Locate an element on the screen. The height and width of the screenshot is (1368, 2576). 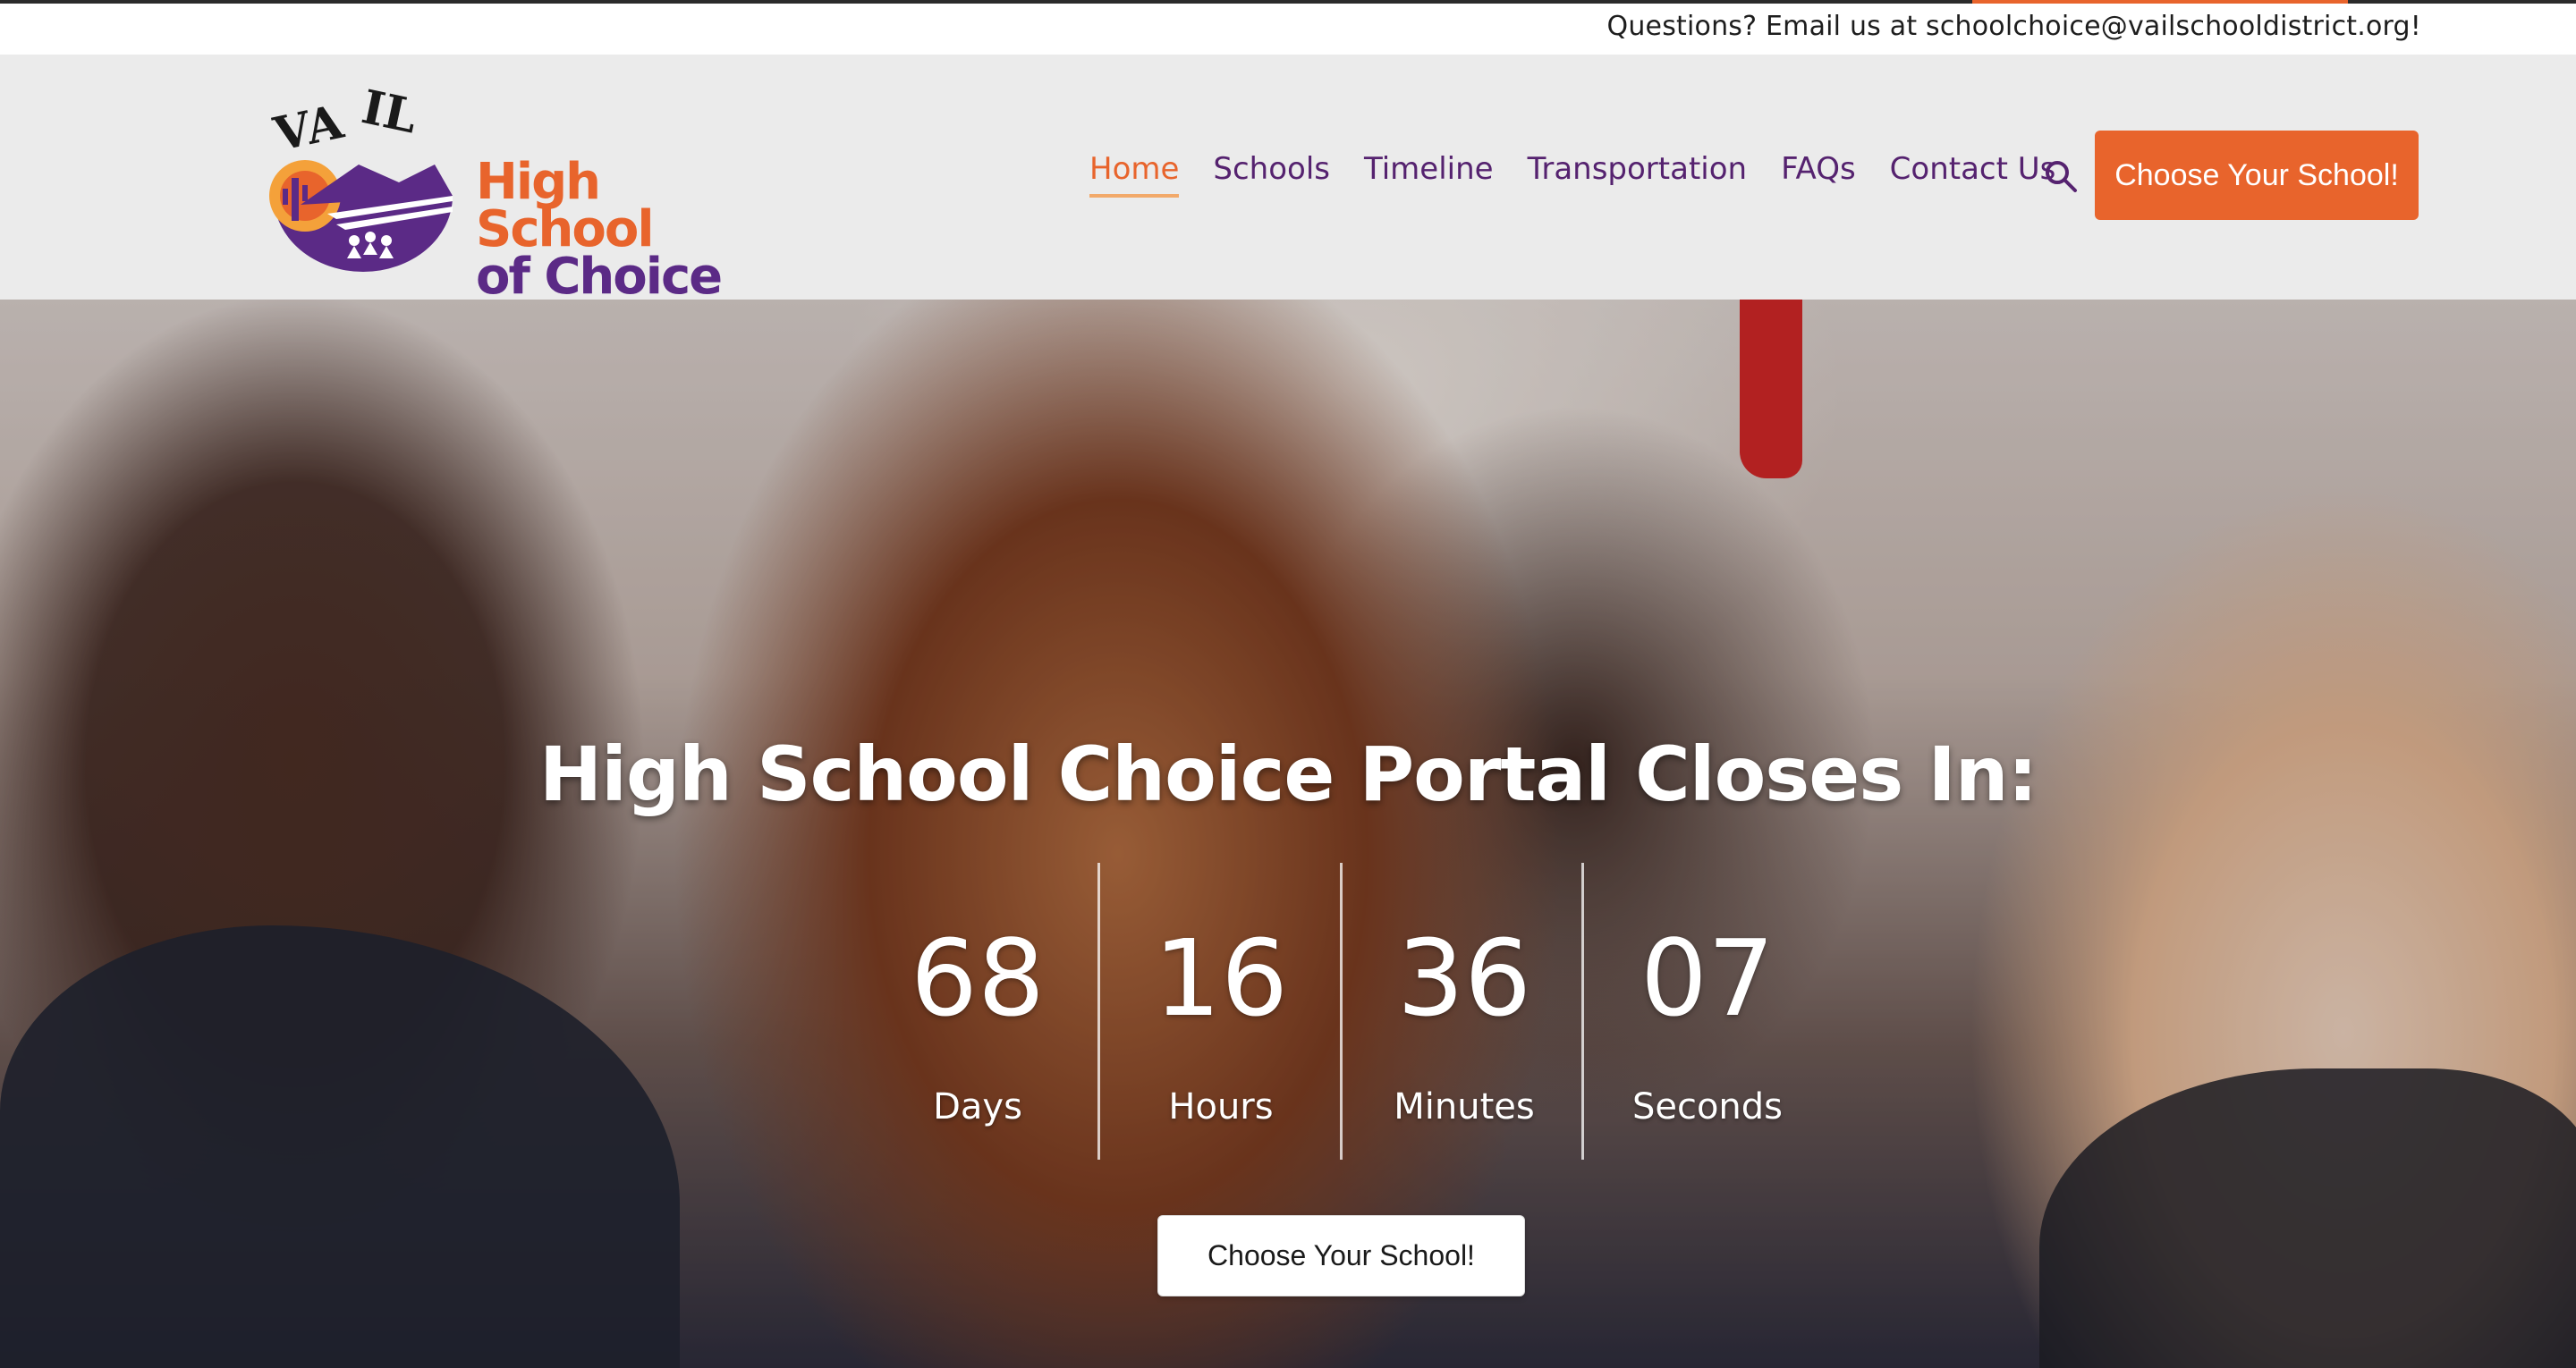
site-logo: VA IL High School of Choice is located at coordinates (515, 191).